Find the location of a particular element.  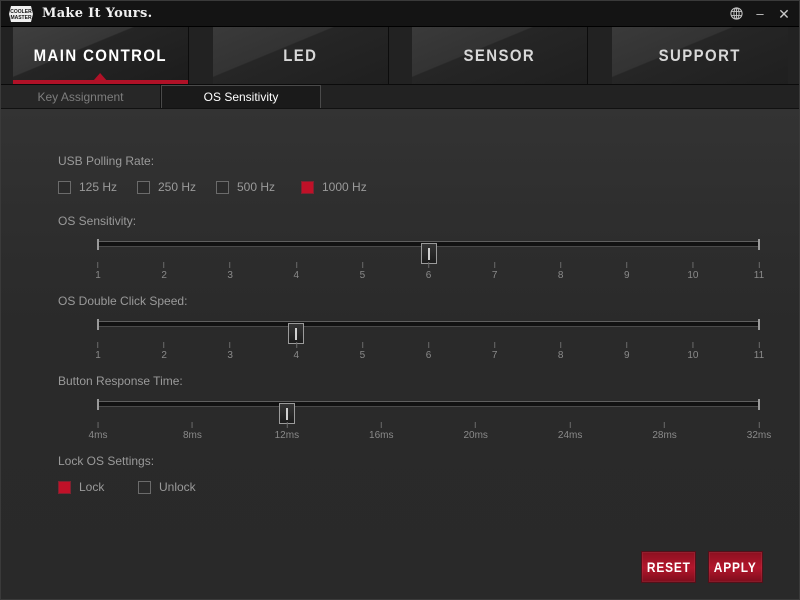

app-title: Make It Yours. is located at coordinates (97, 13).